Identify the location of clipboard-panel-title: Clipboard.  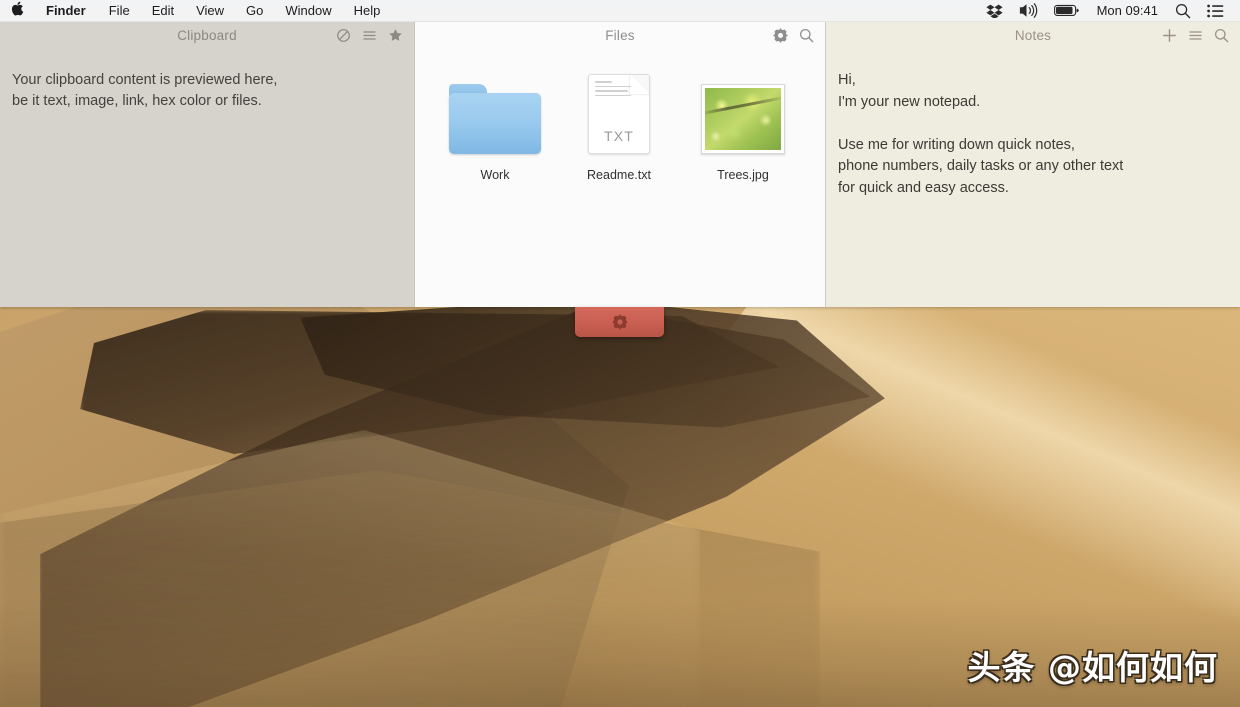
(207, 35).